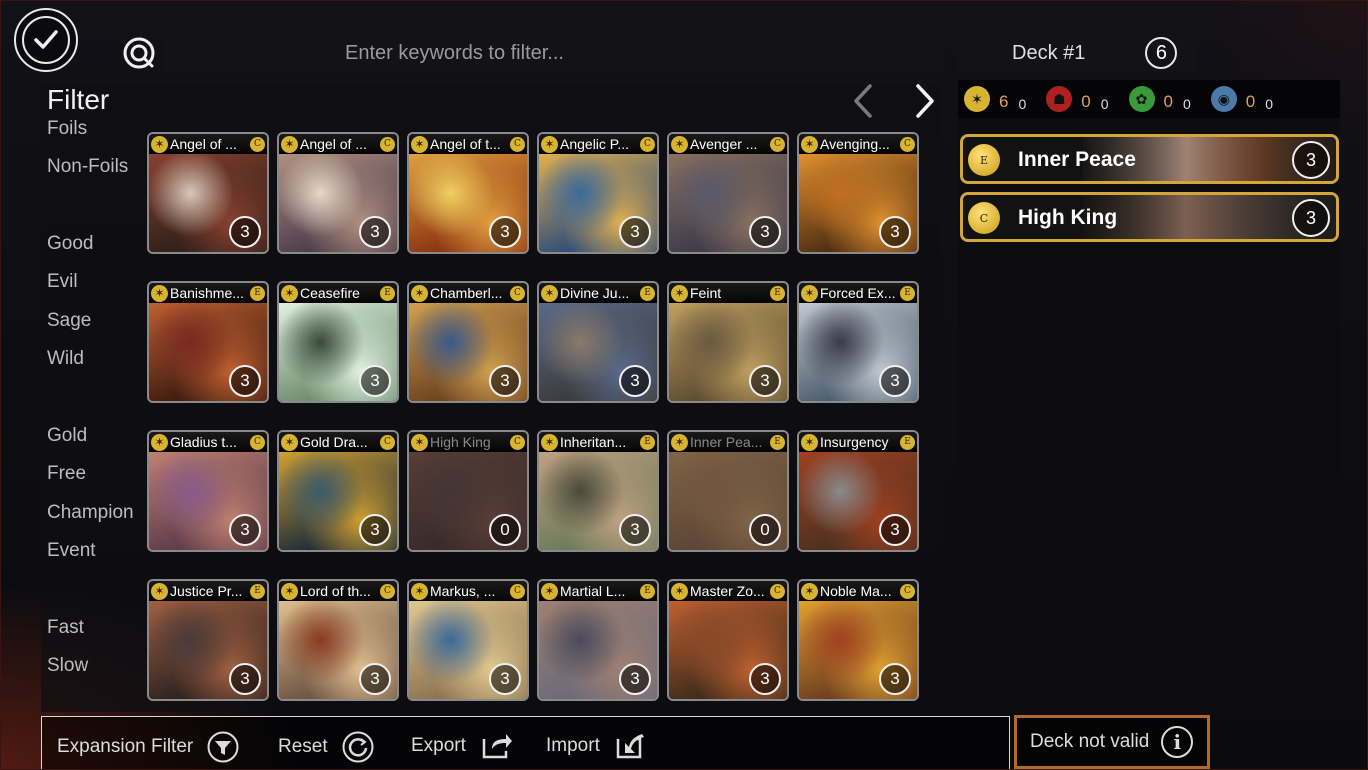 This screenshot has width=1368, height=770. What do you see at coordinates (468, 342) in the screenshot?
I see `card-tile: ✶ Chamberl... C 3` at bounding box center [468, 342].